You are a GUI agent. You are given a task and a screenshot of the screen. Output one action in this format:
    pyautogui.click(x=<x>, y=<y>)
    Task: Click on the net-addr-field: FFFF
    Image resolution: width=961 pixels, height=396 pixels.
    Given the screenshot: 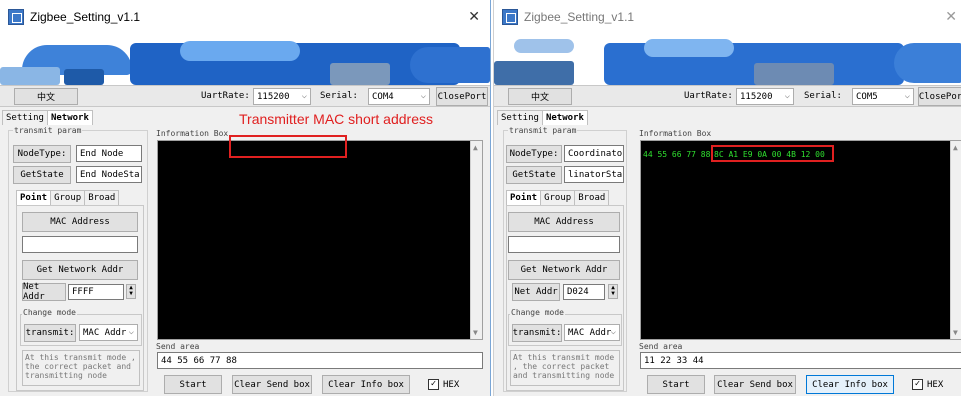 What is the action you would take?
    pyautogui.click(x=96, y=292)
    